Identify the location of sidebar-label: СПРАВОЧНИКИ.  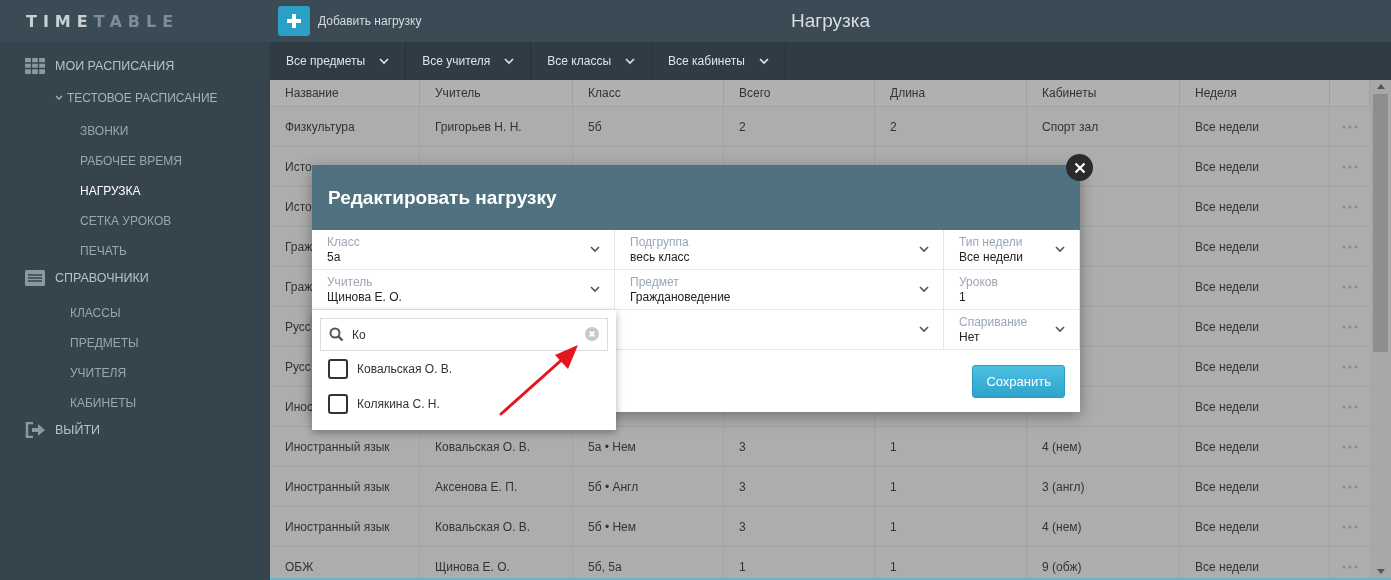
(102, 278).